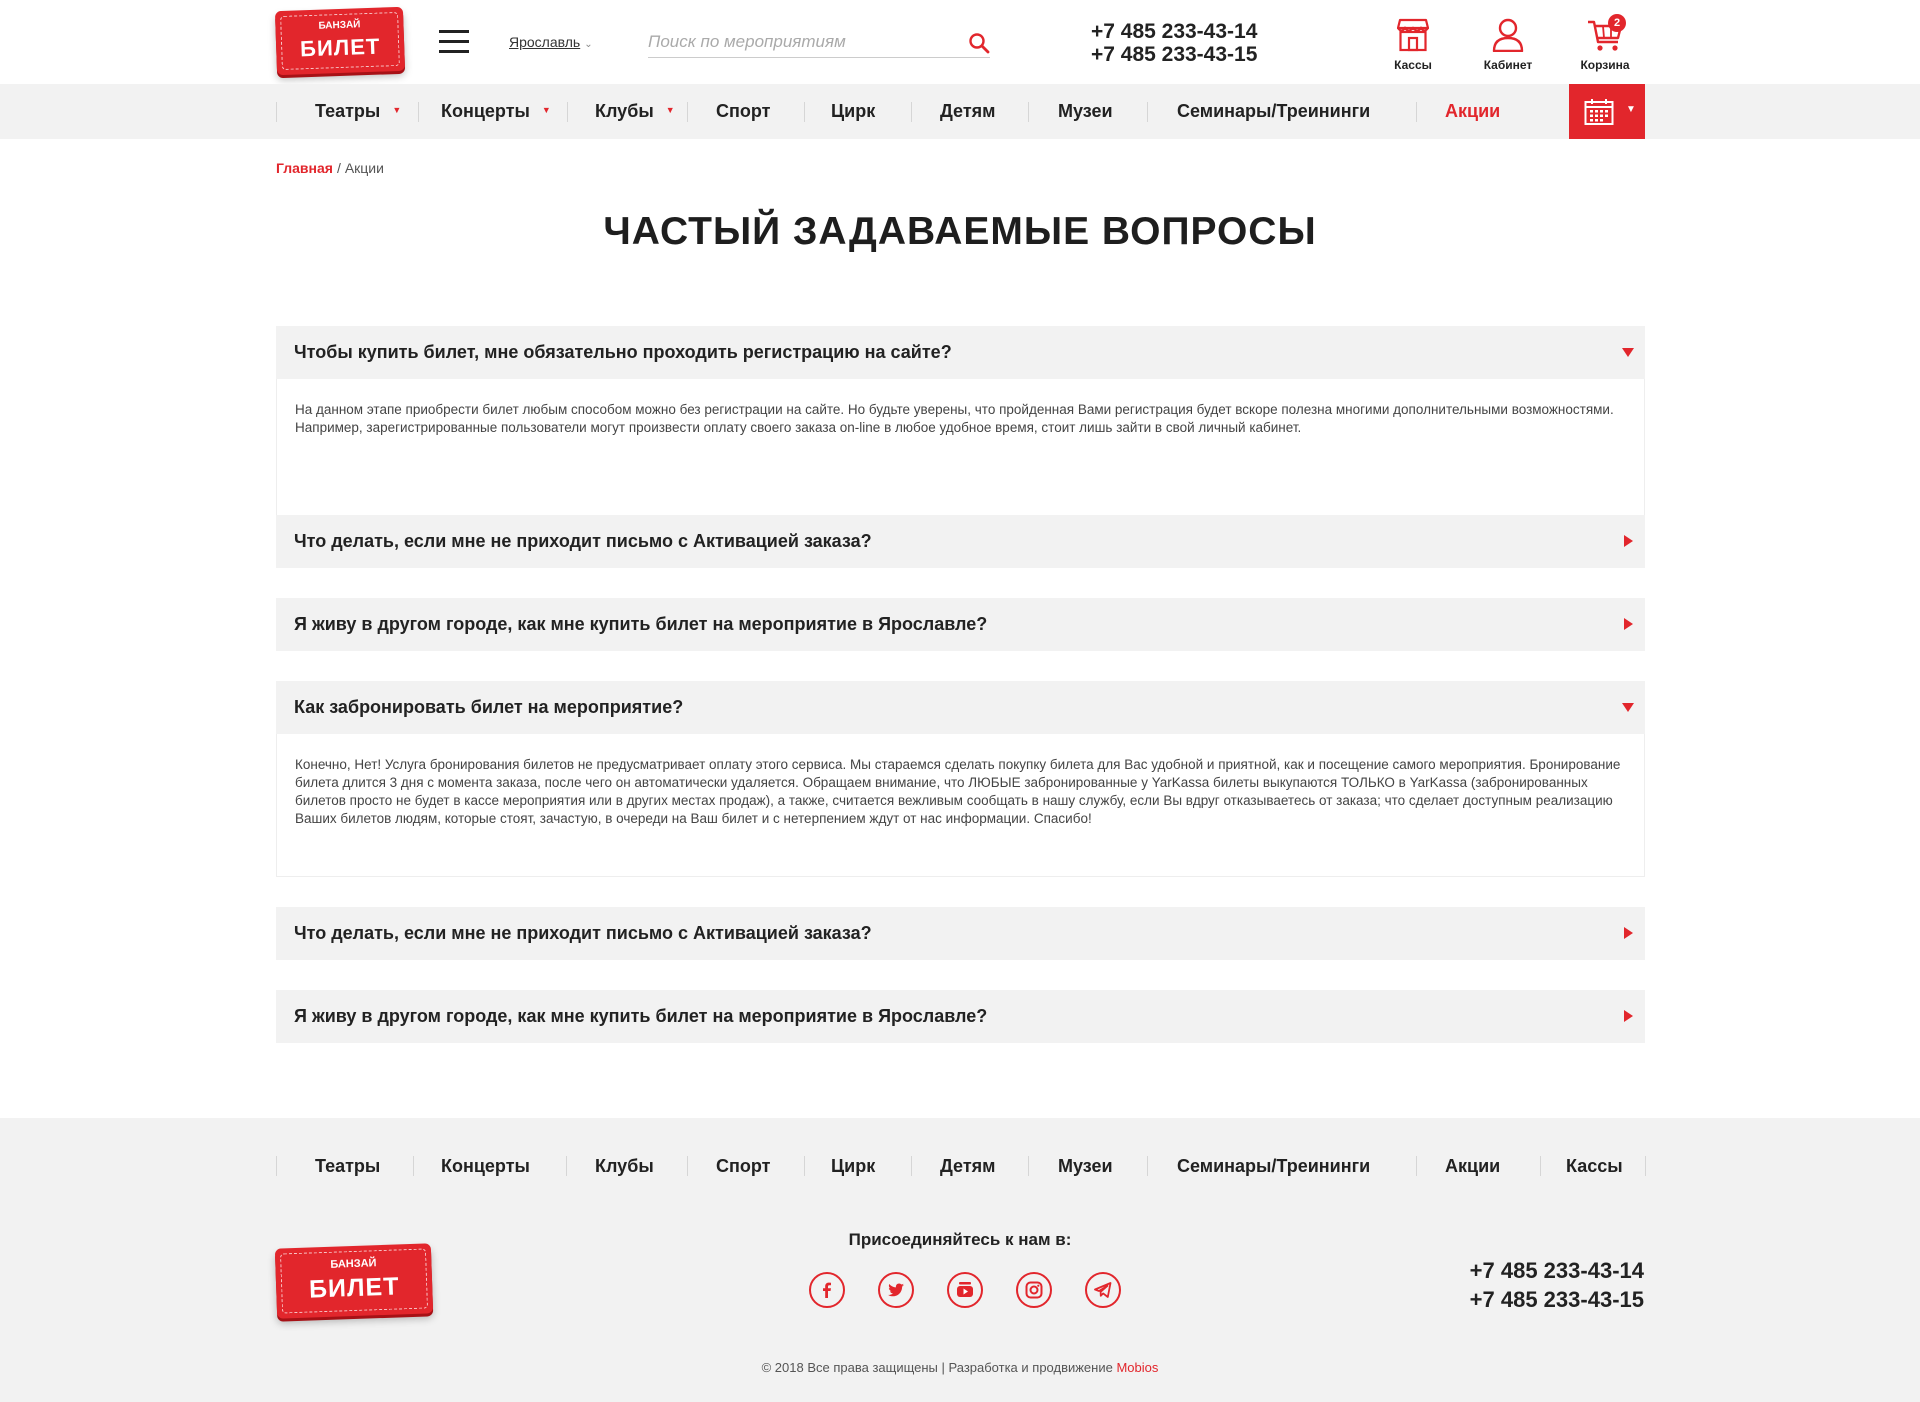 The width and height of the screenshot is (1920, 1402). Describe the element at coordinates (624, 111) in the screenshot. I see `nav-item-label: Клубы` at that location.